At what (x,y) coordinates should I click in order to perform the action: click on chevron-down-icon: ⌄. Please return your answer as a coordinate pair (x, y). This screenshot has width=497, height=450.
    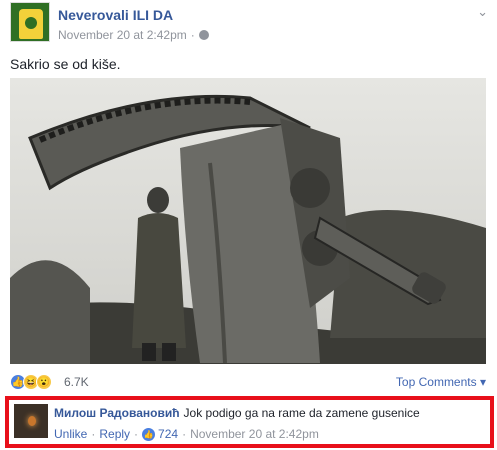
    Looking at the image, I should click on (482, 12).